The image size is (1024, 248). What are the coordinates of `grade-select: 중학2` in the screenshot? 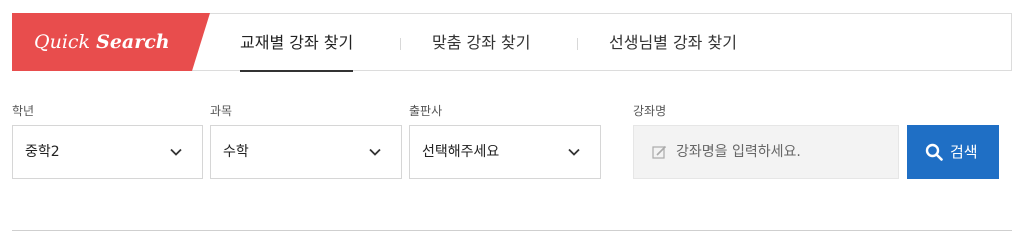 It's located at (107, 152).